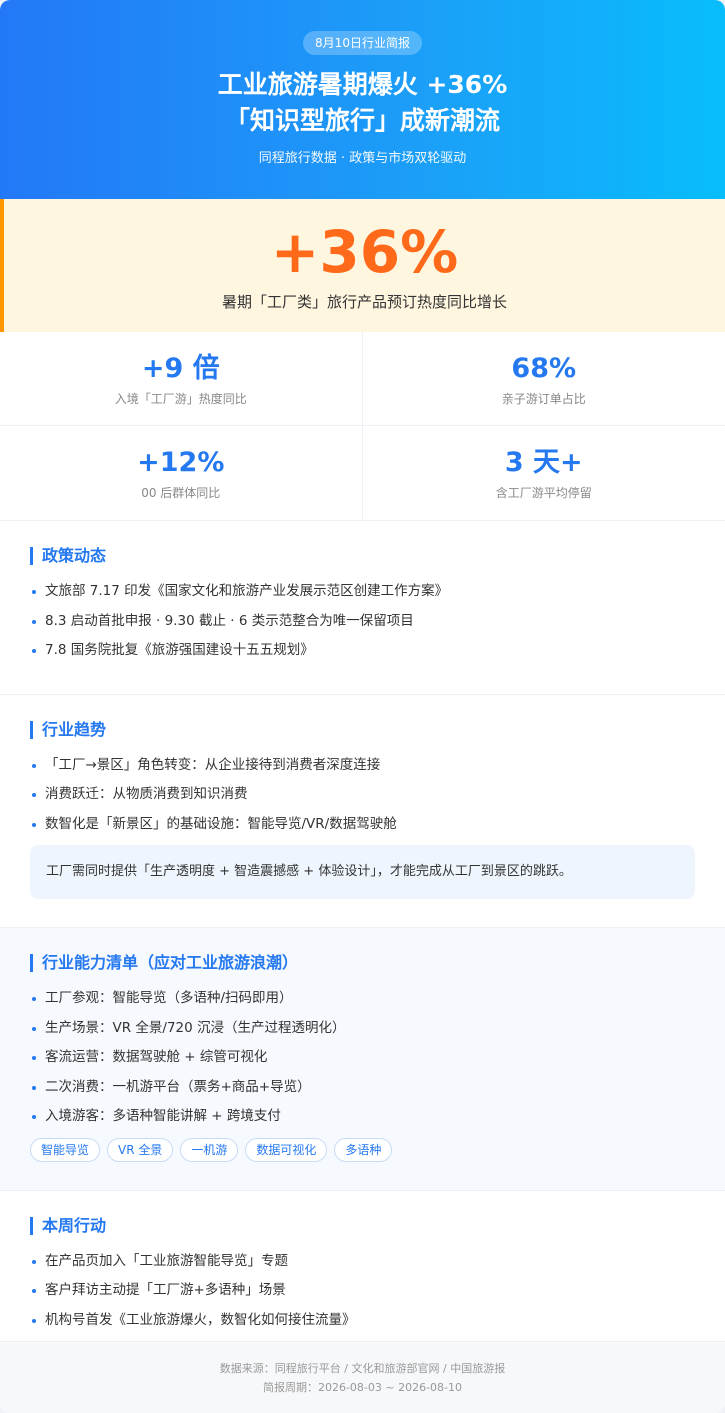 The width and height of the screenshot is (725, 1413). Describe the element at coordinates (362, 1387) in the screenshot. I see `footer-period: 简报周期：2026-08-03 ~ 2026-08-10` at that location.